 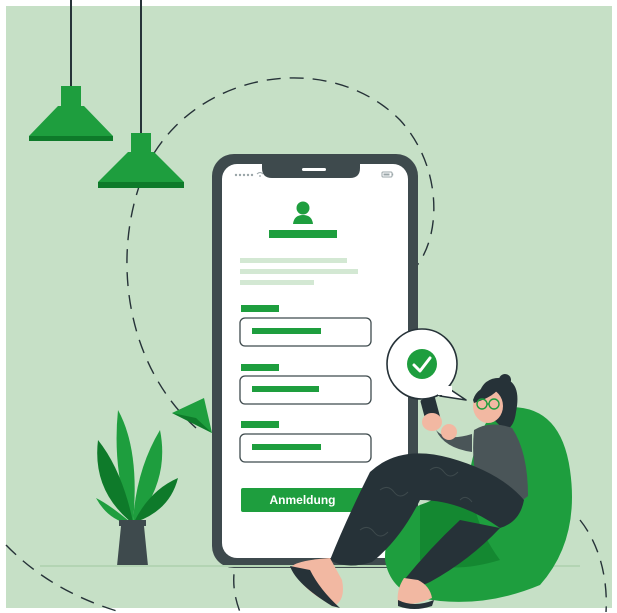 I want to click on login-button: Anmeldung, so click(x=302, y=500).